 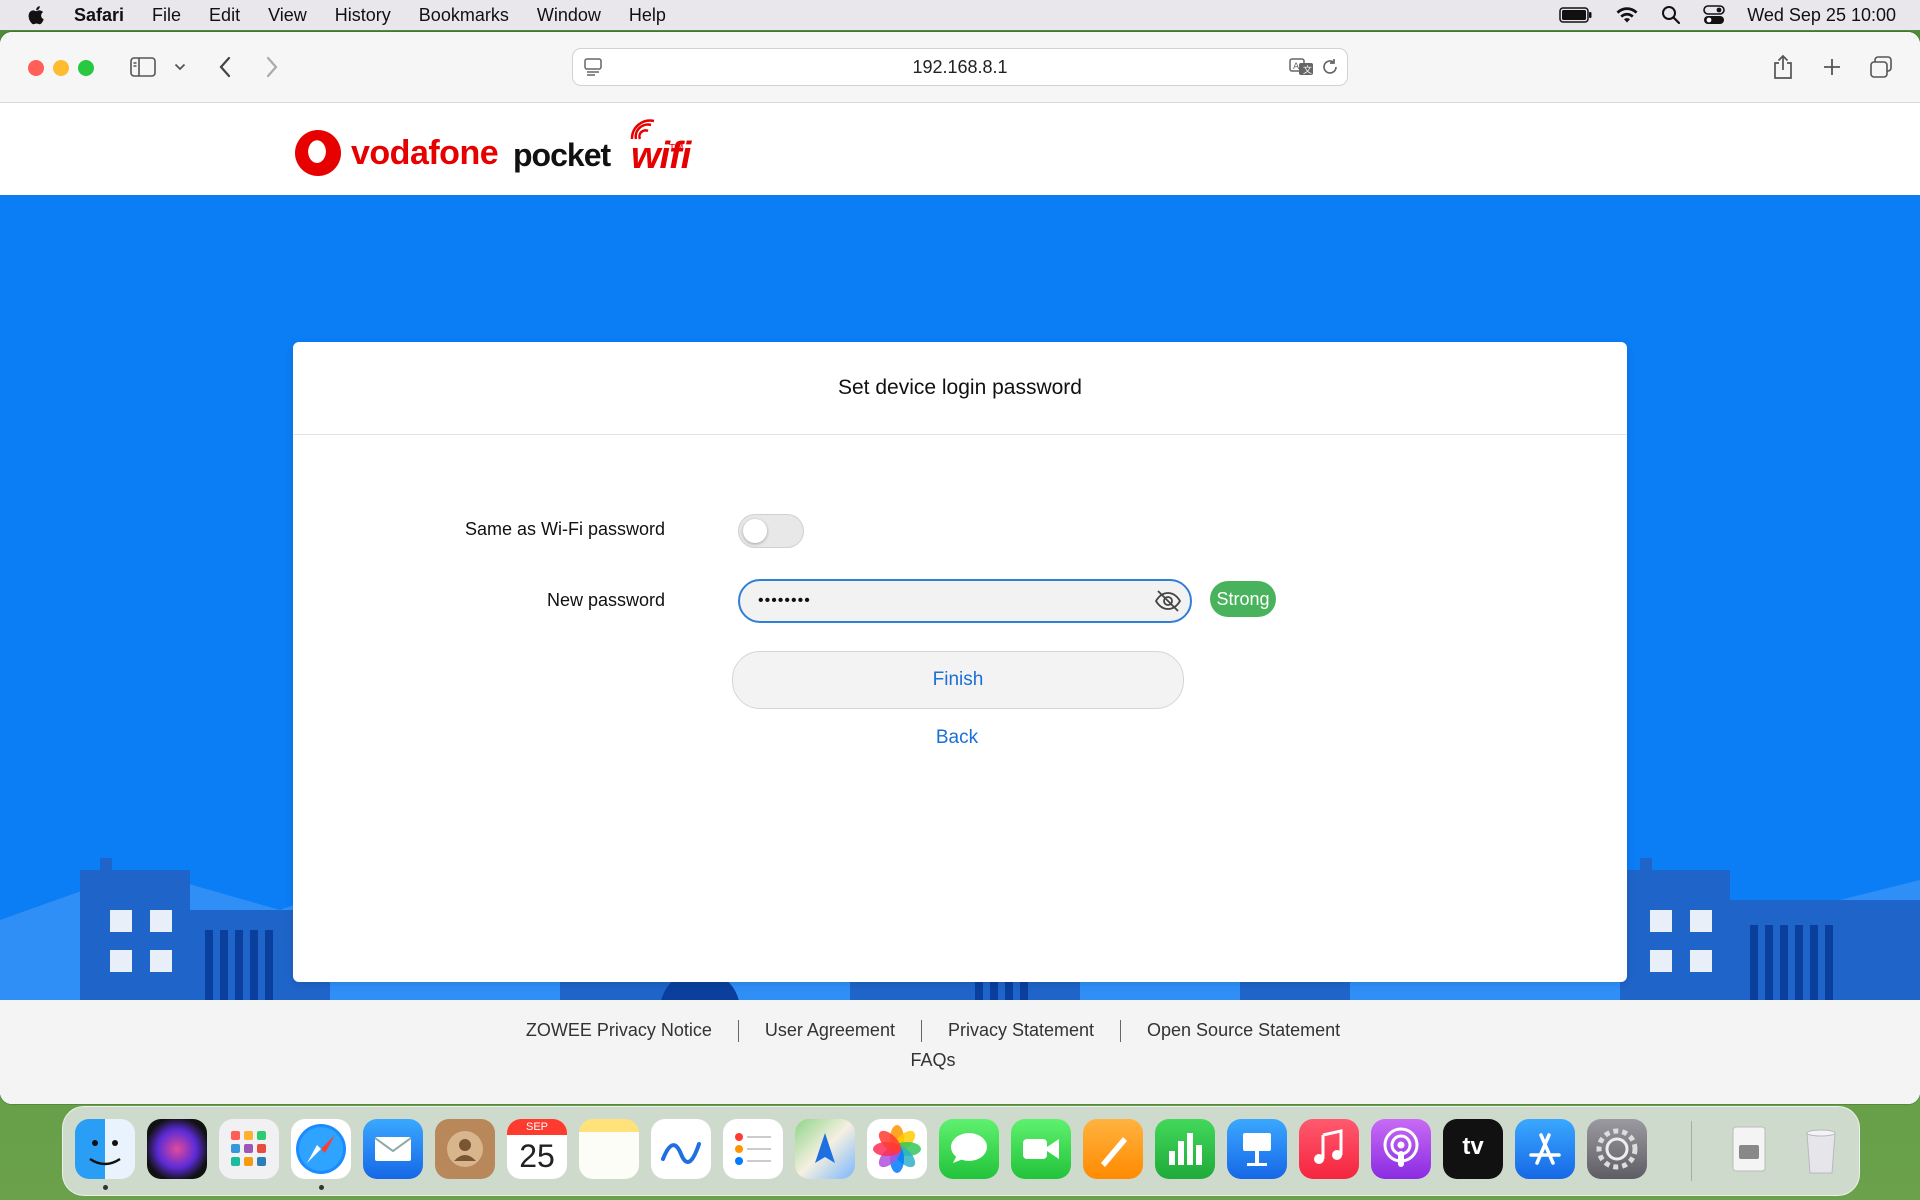 I want to click on same-as-wifi-toggle, so click(x=771, y=531).